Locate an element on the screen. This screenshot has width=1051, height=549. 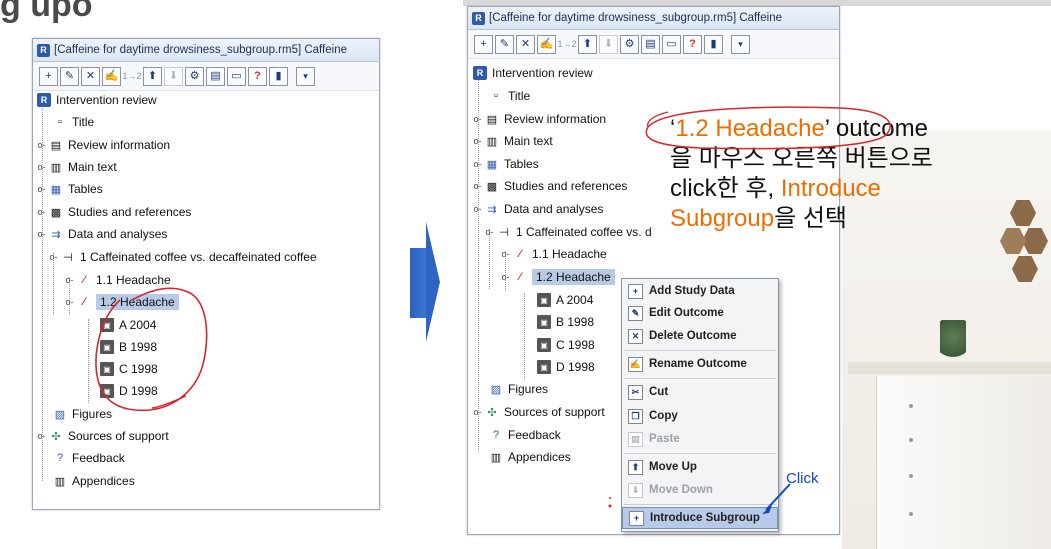
click-arrowhead-icon is located at coordinates (767, 509).